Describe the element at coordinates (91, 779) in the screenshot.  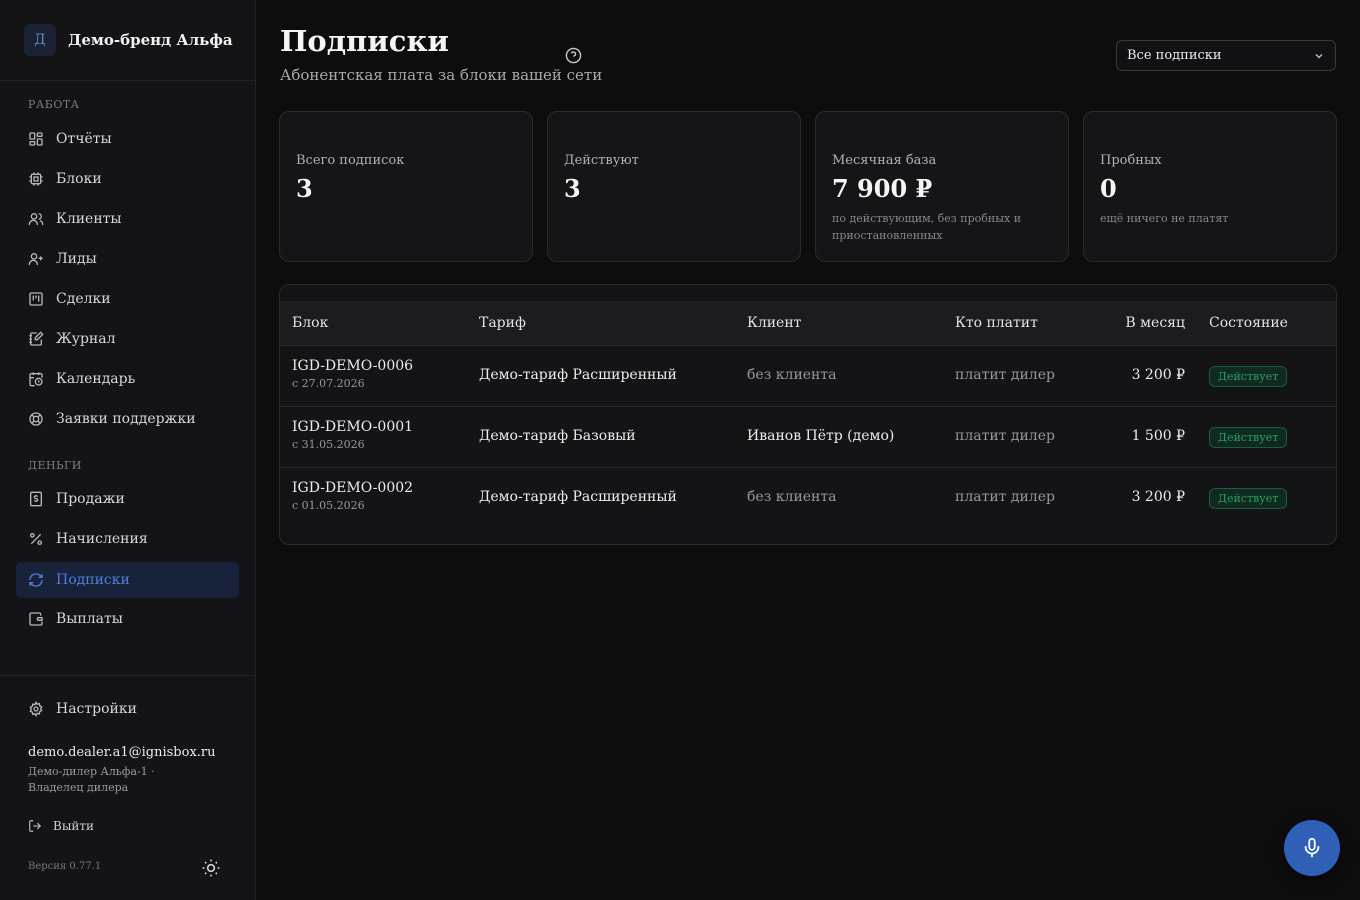
I see `user-role: Демо-дилер Альфа-1 · Владелец дилера` at that location.